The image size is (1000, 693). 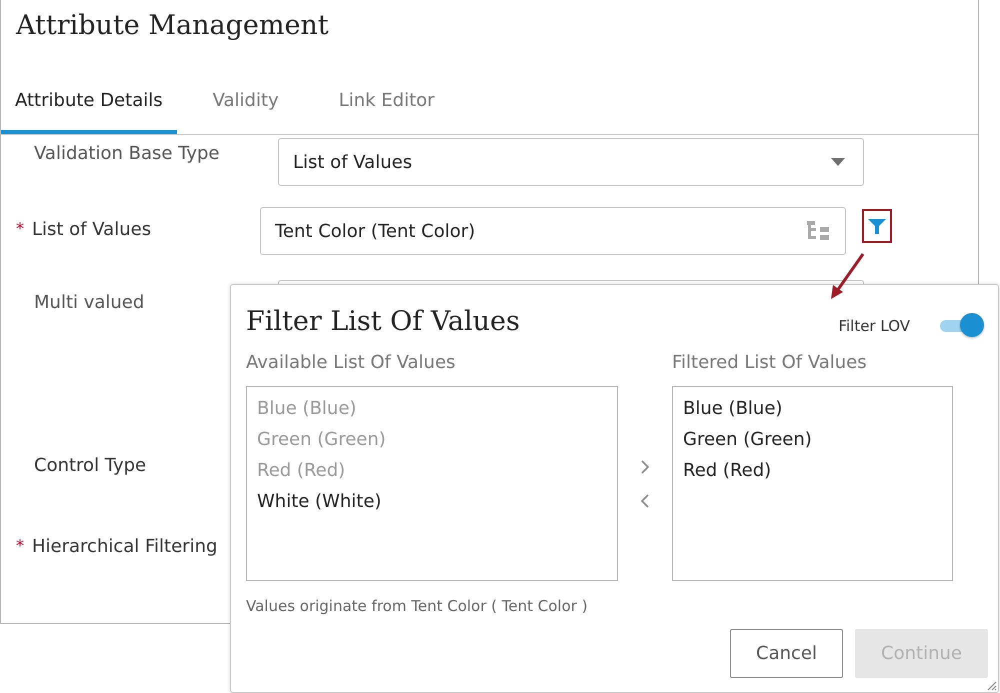 I want to click on field-label: List of Values, so click(x=92, y=230).